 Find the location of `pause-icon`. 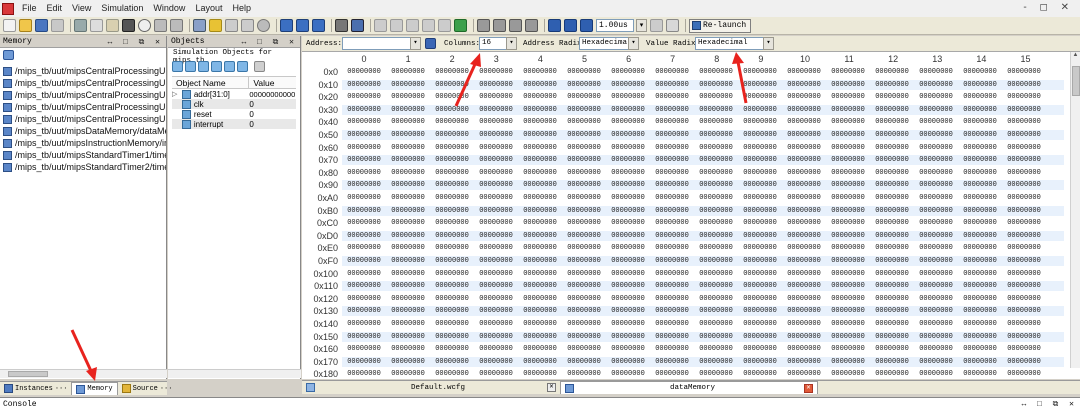

pause-icon is located at coordinates (672, 25).